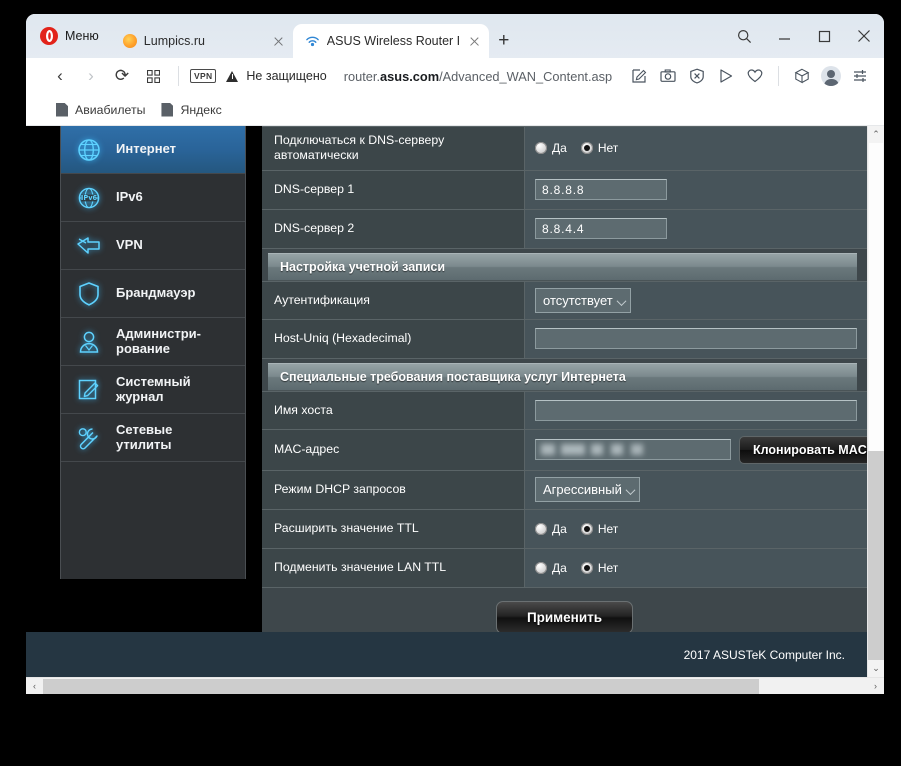 The height and width of the screenshot is (766, 901). Describe the element at coordinates (744, 36) in the screenshot. I see `search-icon` at that location.